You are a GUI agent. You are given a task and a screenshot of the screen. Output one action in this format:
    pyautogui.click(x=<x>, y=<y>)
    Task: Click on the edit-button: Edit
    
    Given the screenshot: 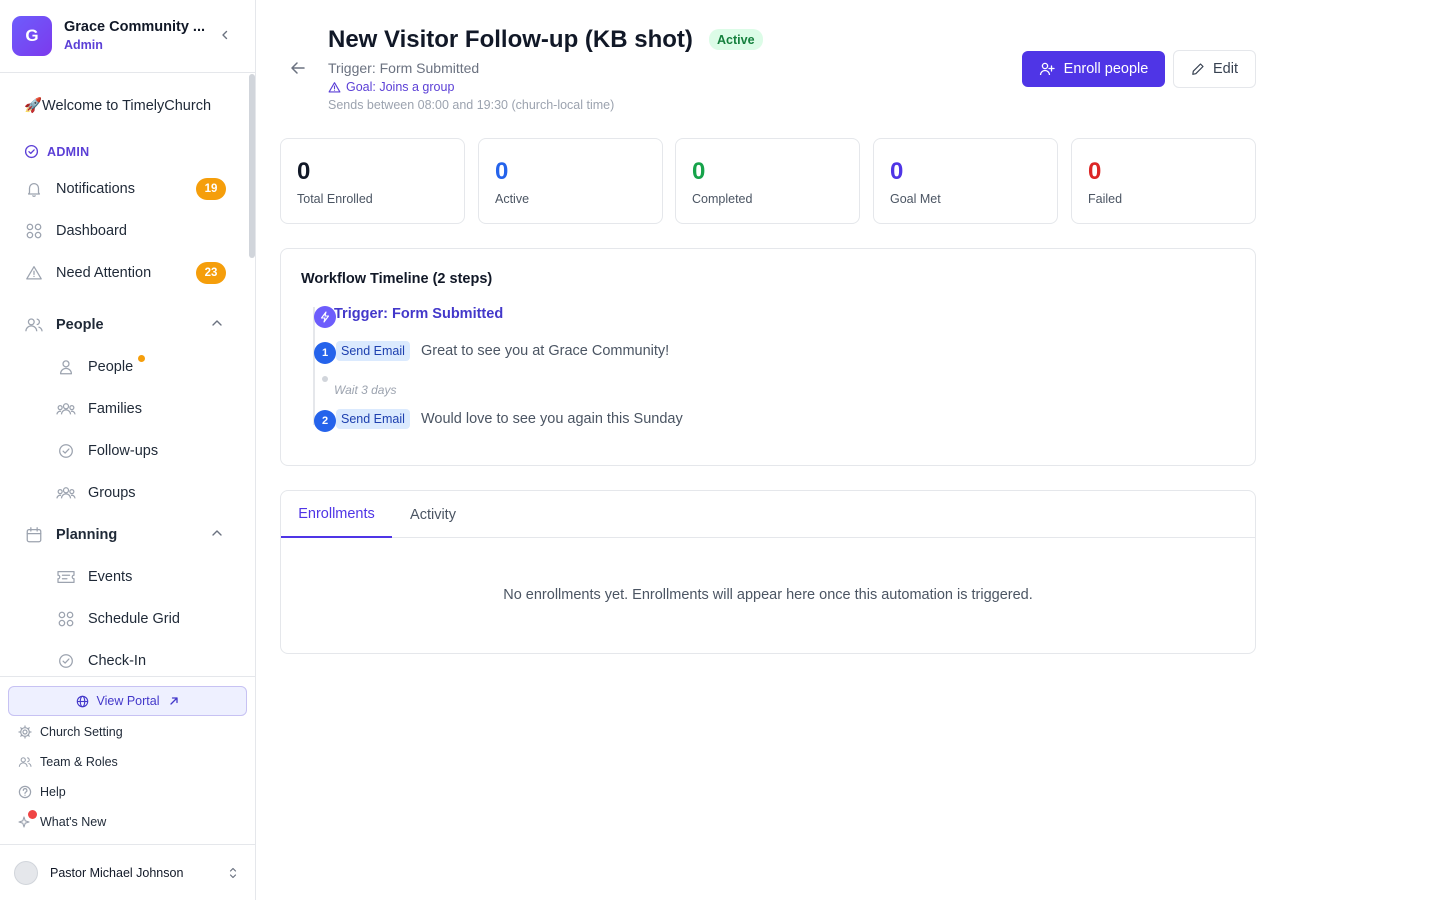 What is the action you would take?
    pyautogui.click(x=1214, y=69)
    